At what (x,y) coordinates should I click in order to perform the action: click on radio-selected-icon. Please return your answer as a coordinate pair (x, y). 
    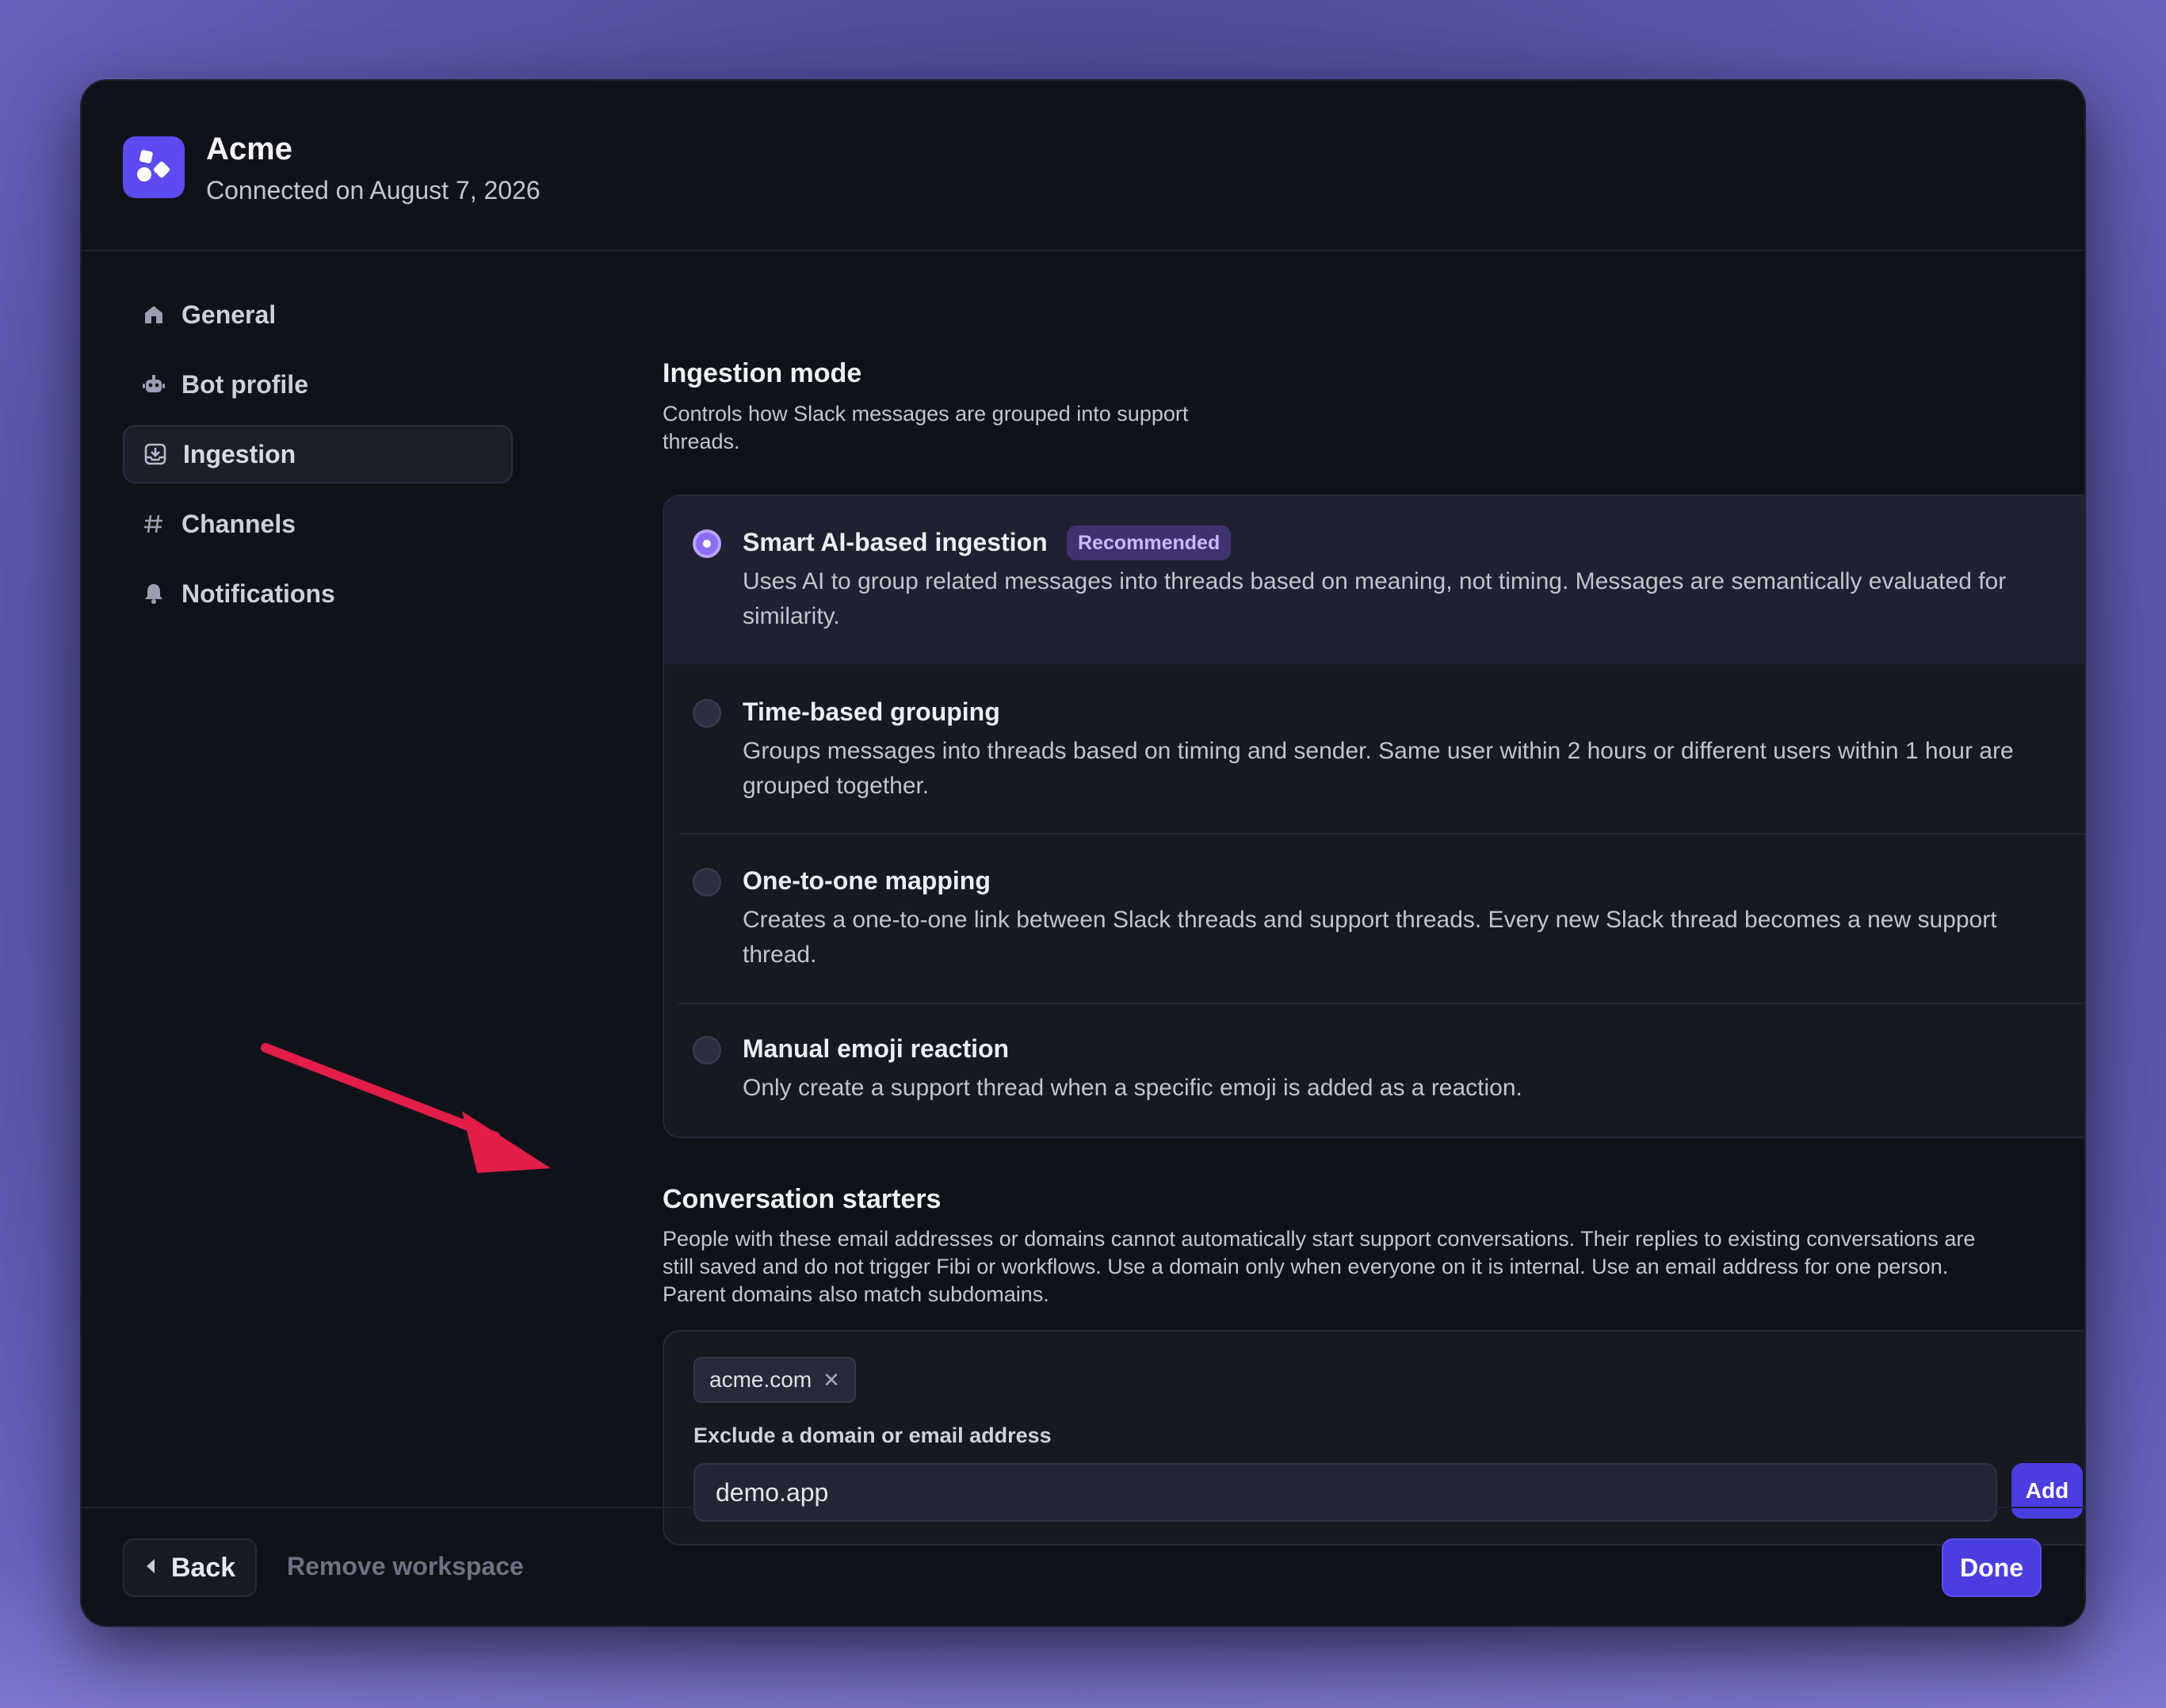
    Looking at the image, I should click on (707, 543).